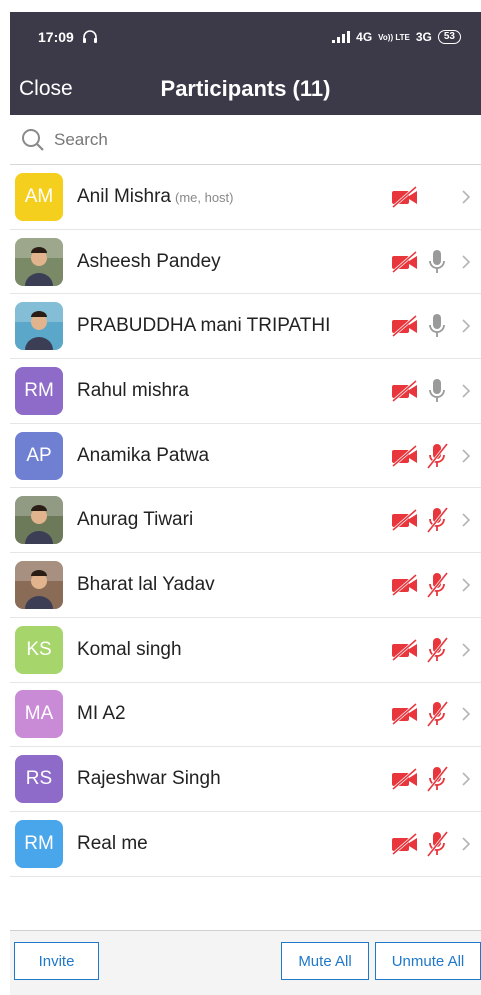 The image size is (481, 995). I want to click on participant-row: Asheesh Pandey, so click(245, 262).